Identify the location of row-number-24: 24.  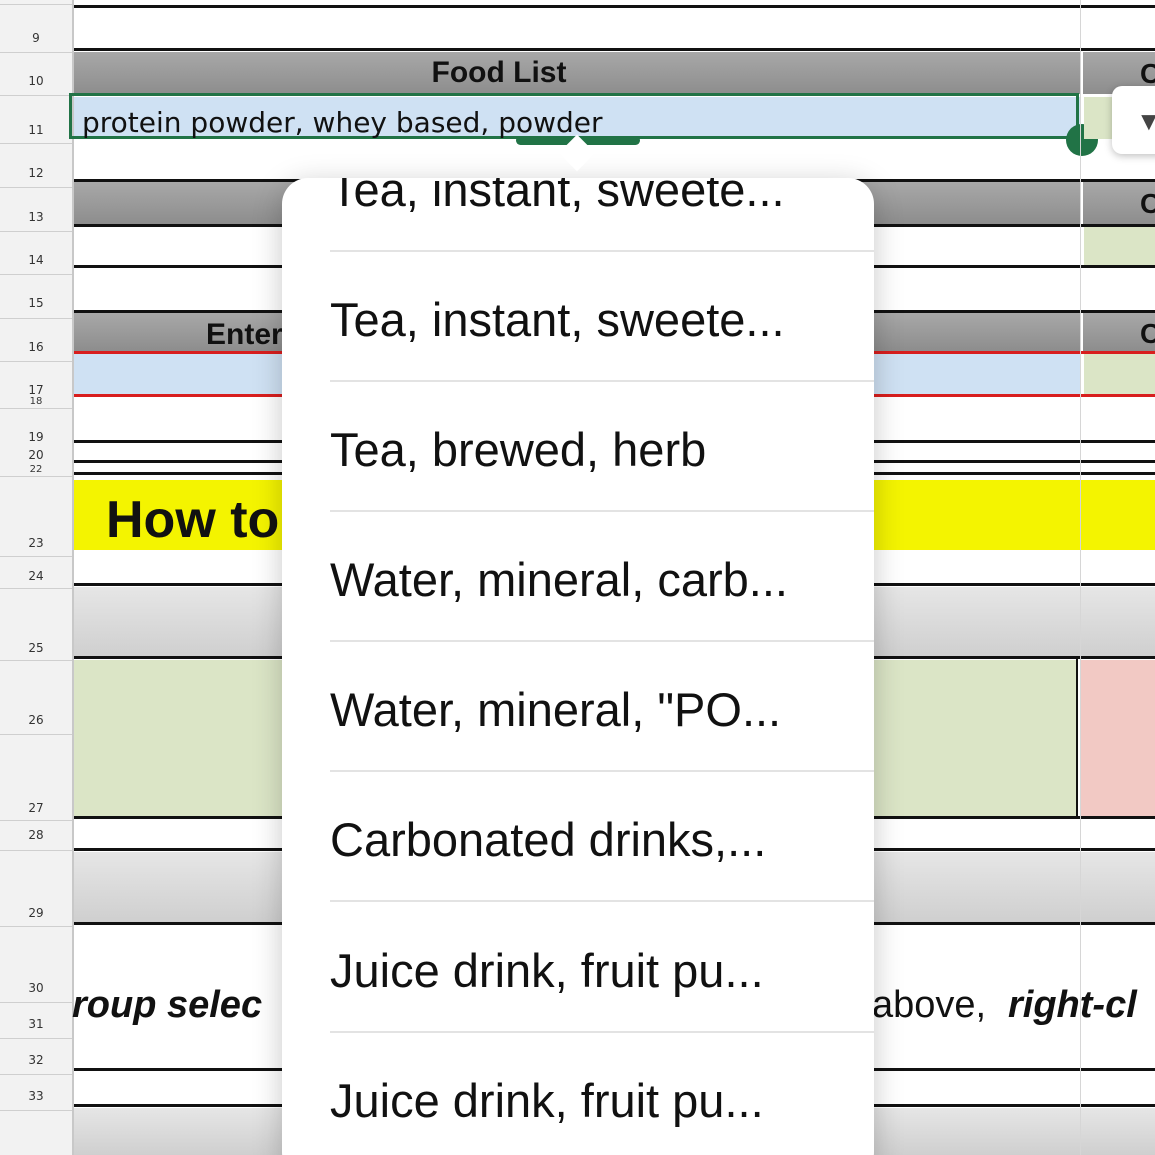
(36, 576).